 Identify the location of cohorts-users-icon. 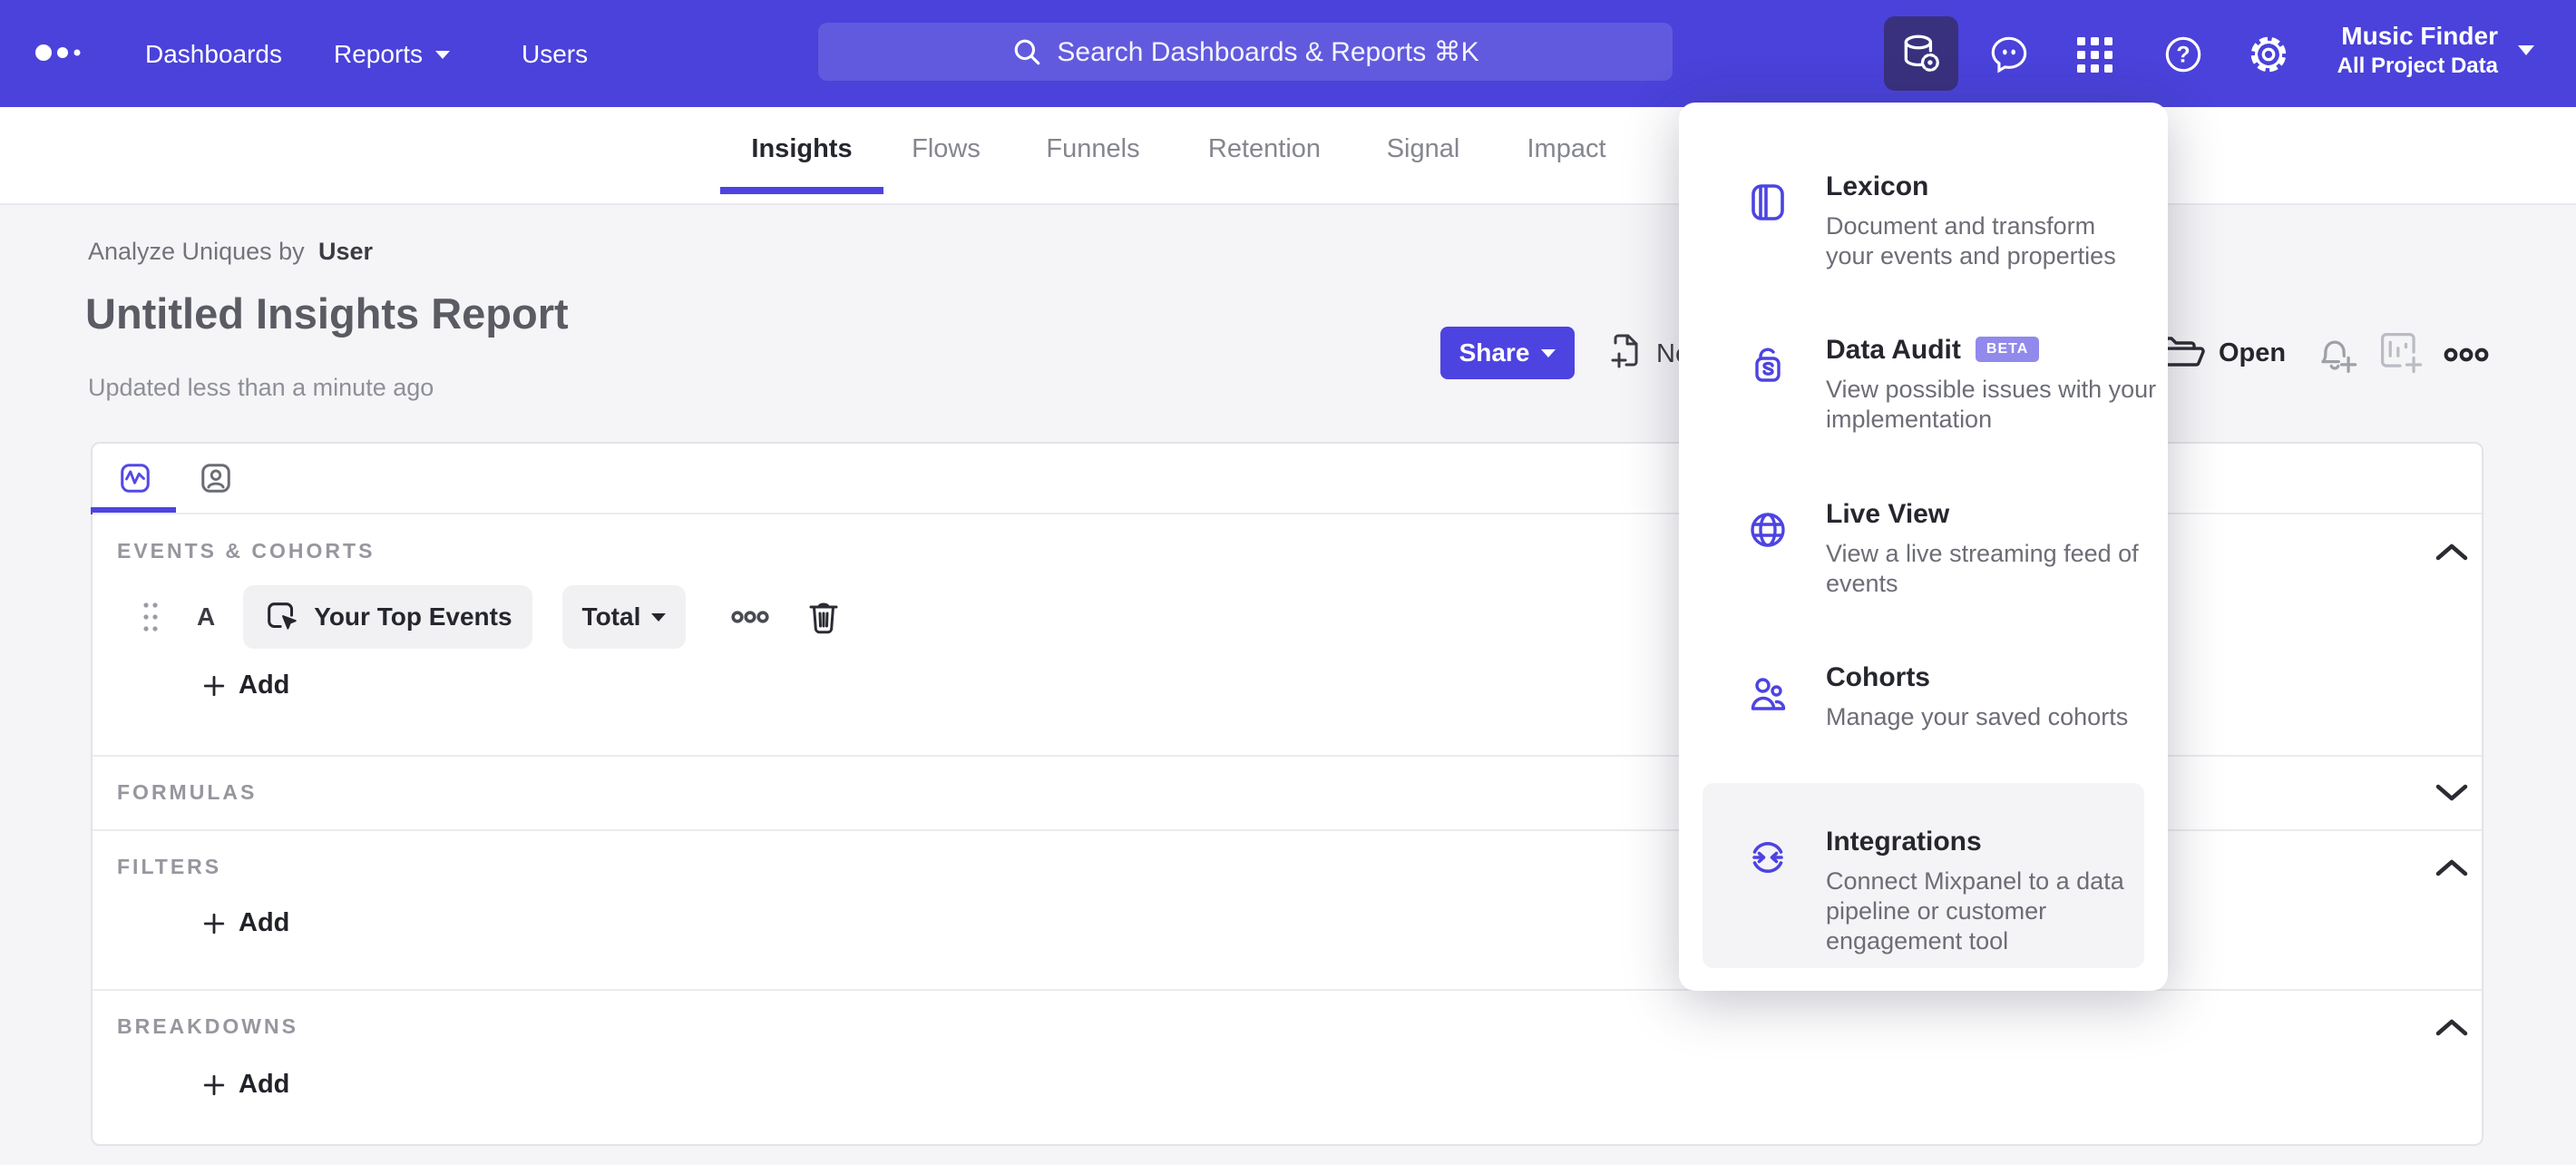
(1768, 694).